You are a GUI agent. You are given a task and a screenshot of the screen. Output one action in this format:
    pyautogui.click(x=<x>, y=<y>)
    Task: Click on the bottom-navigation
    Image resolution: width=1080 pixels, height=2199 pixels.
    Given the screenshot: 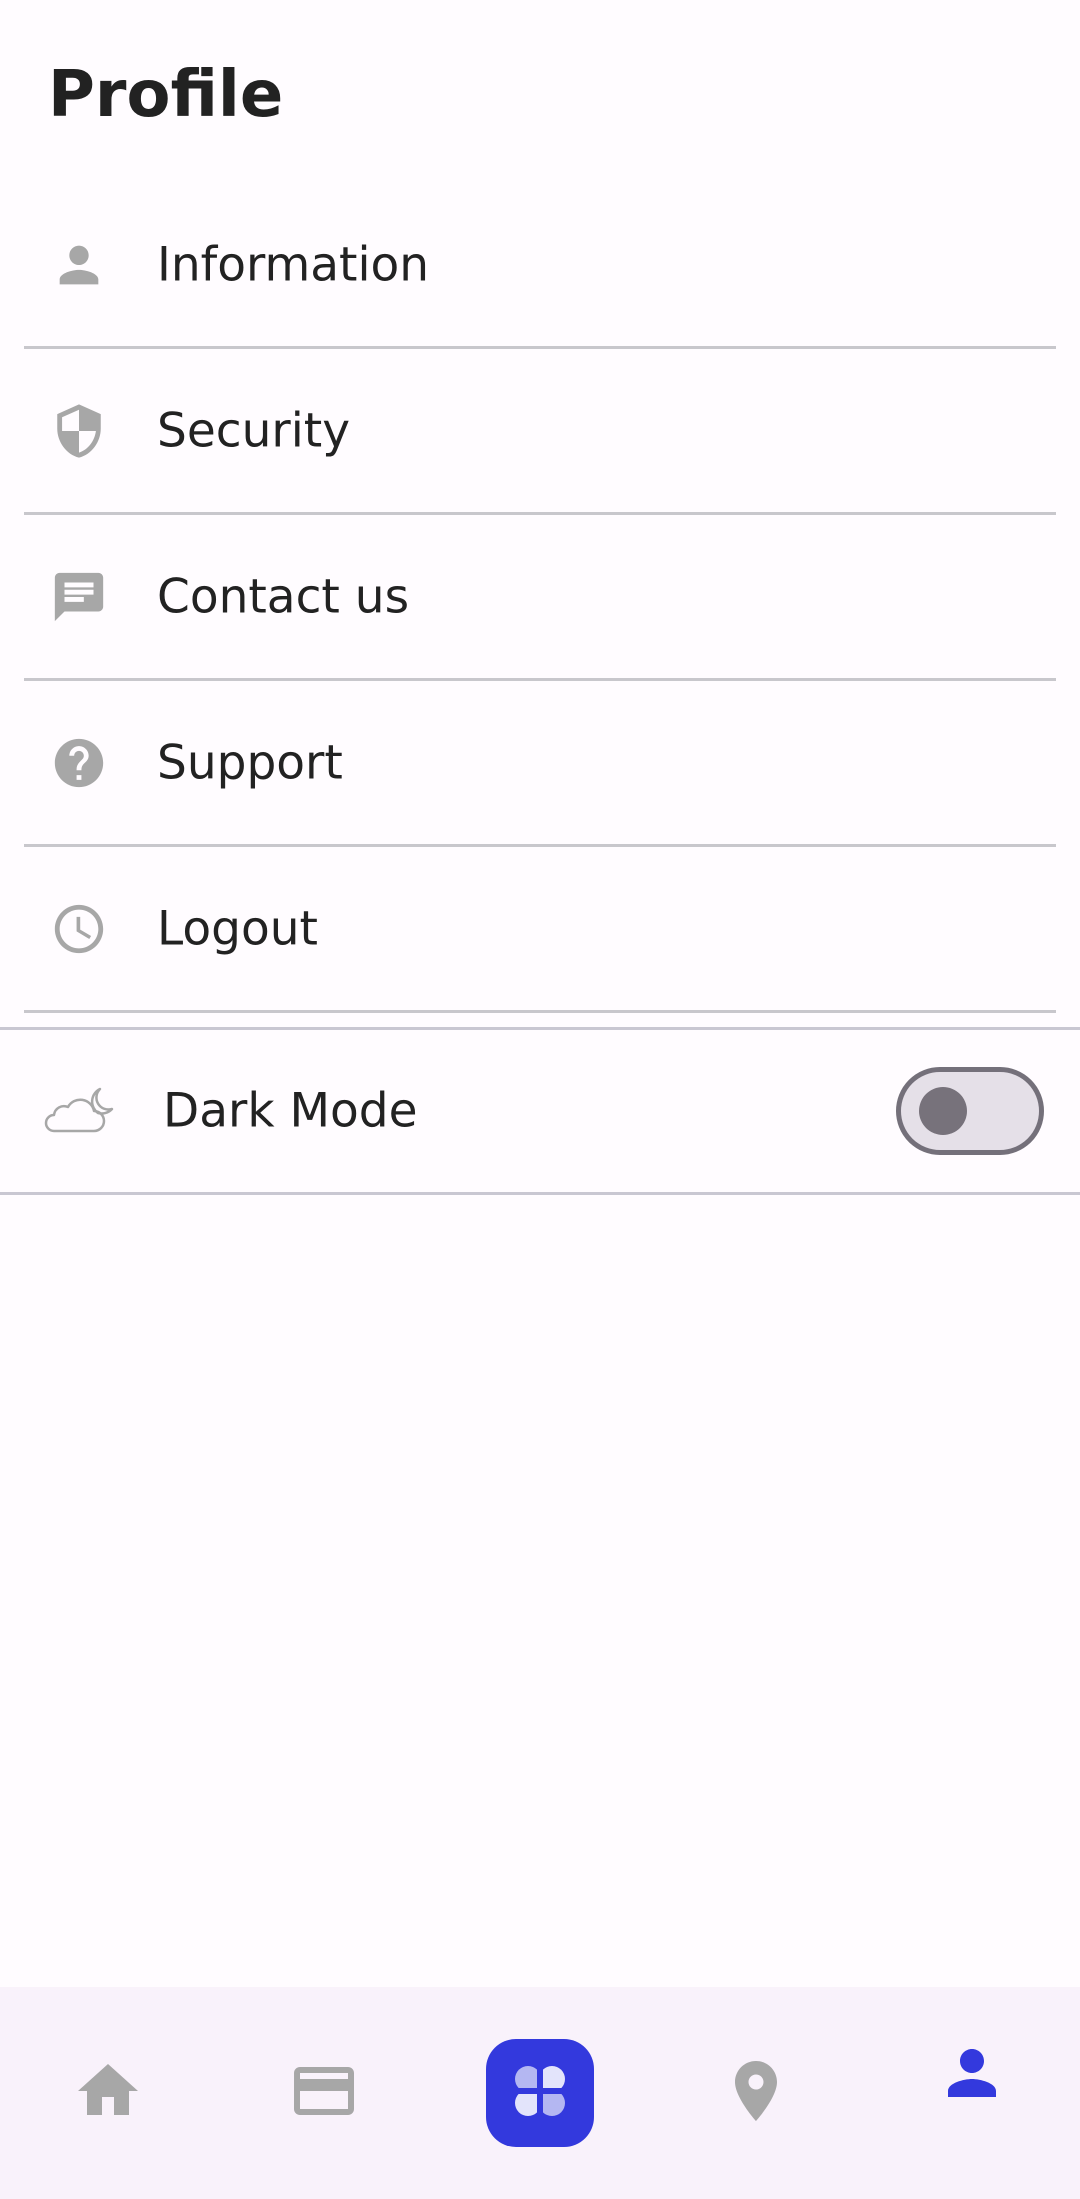 What is the action you would take?
    pyautogui.click(x=540, y=2093)
    